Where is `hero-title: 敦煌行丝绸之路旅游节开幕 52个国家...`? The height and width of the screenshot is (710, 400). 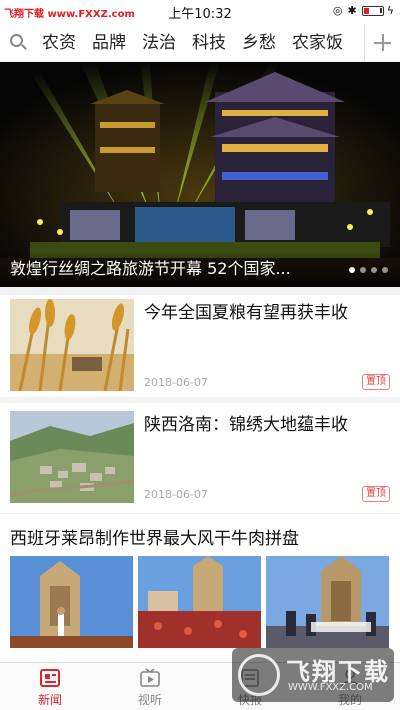
hero-title: 敦煌行丝绸之路旅游节开幕 52个国家... is located at coordinates (150, 267).